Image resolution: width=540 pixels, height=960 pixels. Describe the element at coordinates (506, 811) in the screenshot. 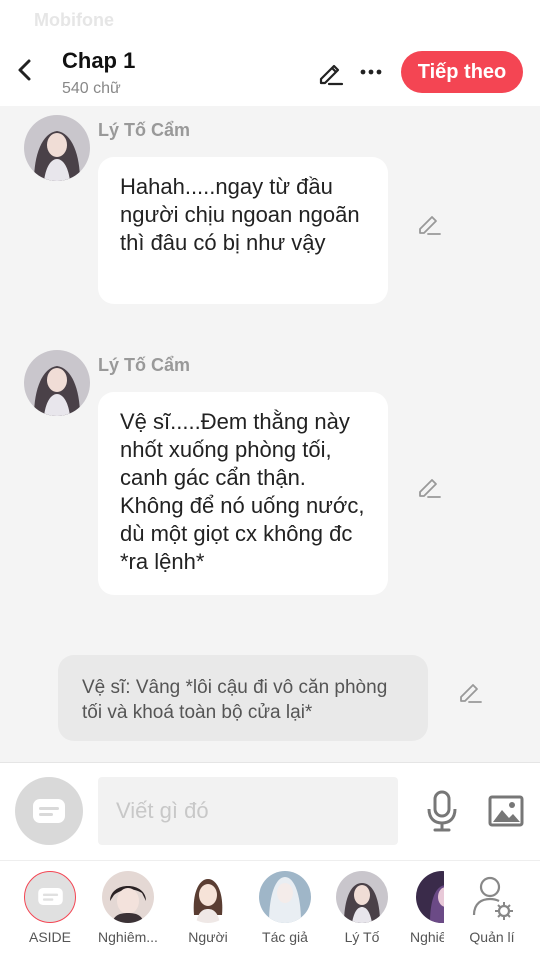

I see `image-icon` at that location.